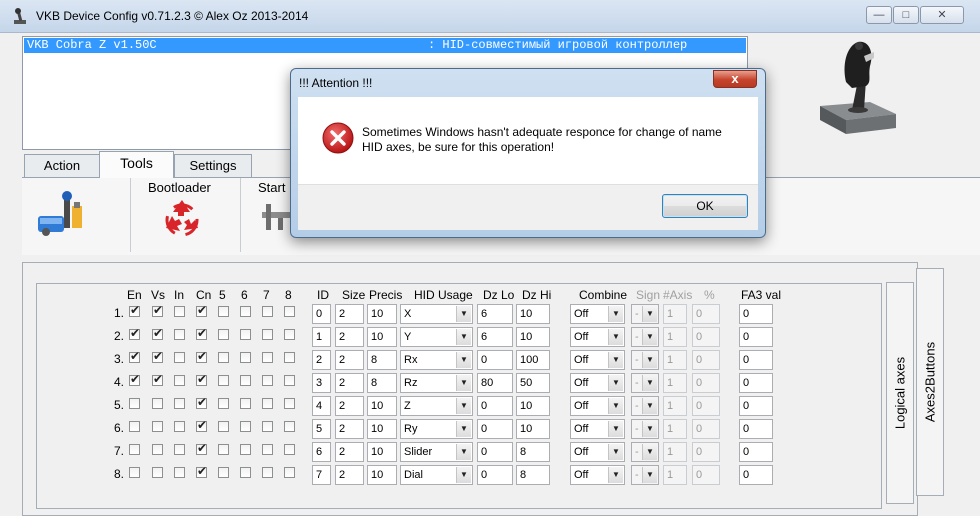 The image size is (980, 516). I want to click on hid-select: Dial ▼, so click(436, 475).